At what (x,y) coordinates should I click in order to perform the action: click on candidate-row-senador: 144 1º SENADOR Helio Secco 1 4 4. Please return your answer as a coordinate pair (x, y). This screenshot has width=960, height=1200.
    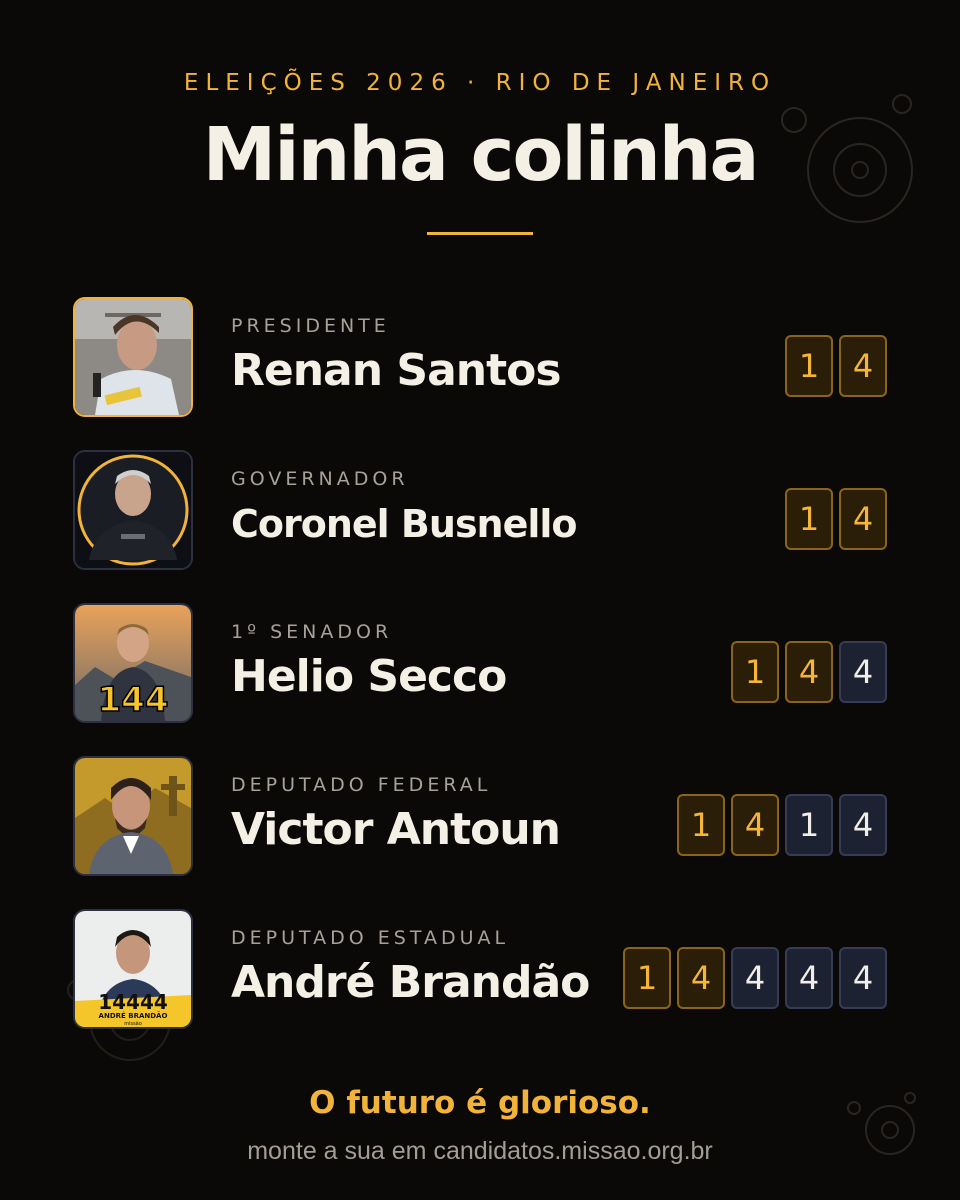
    Looking at the image, I should click on (480, 664).